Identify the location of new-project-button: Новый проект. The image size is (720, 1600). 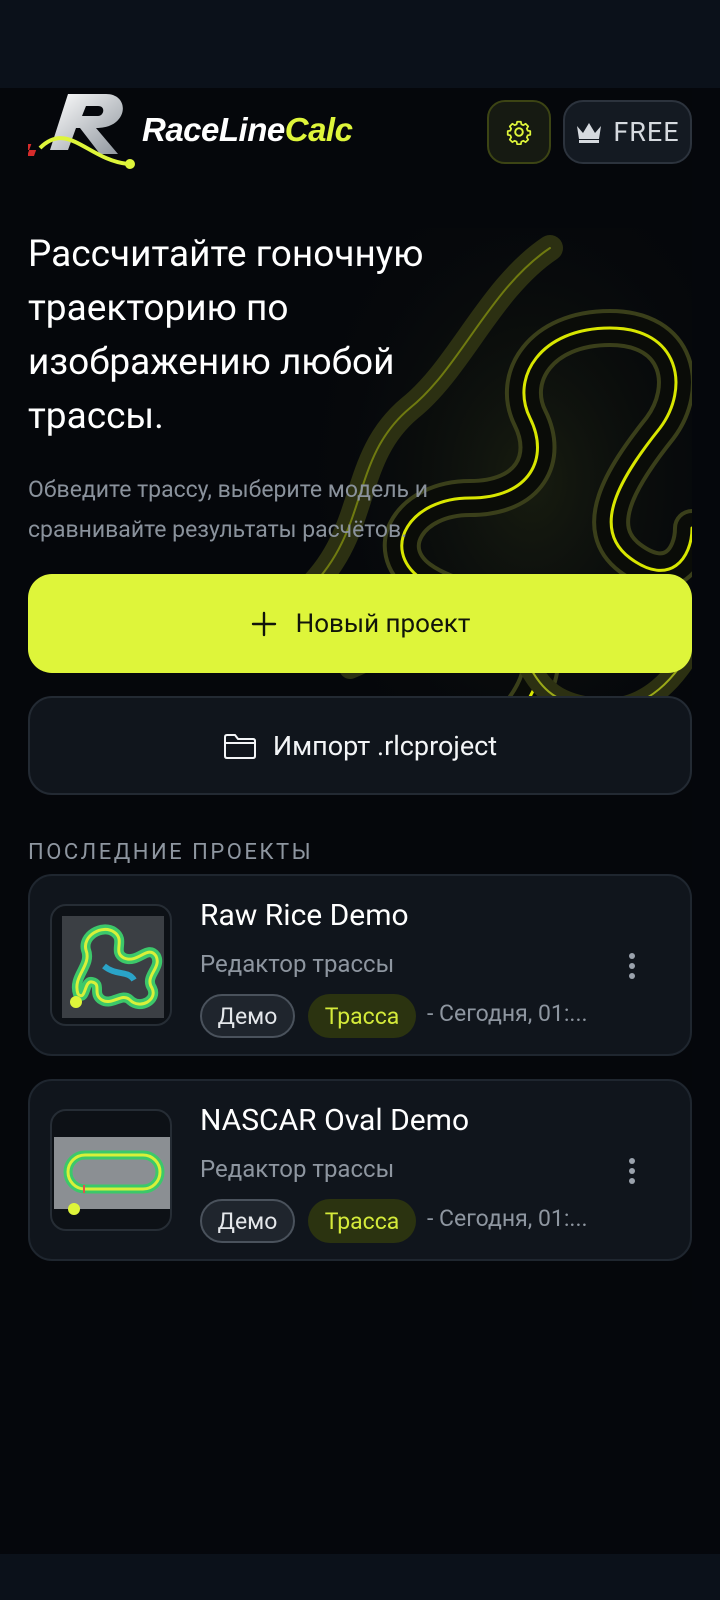
(360, 623).